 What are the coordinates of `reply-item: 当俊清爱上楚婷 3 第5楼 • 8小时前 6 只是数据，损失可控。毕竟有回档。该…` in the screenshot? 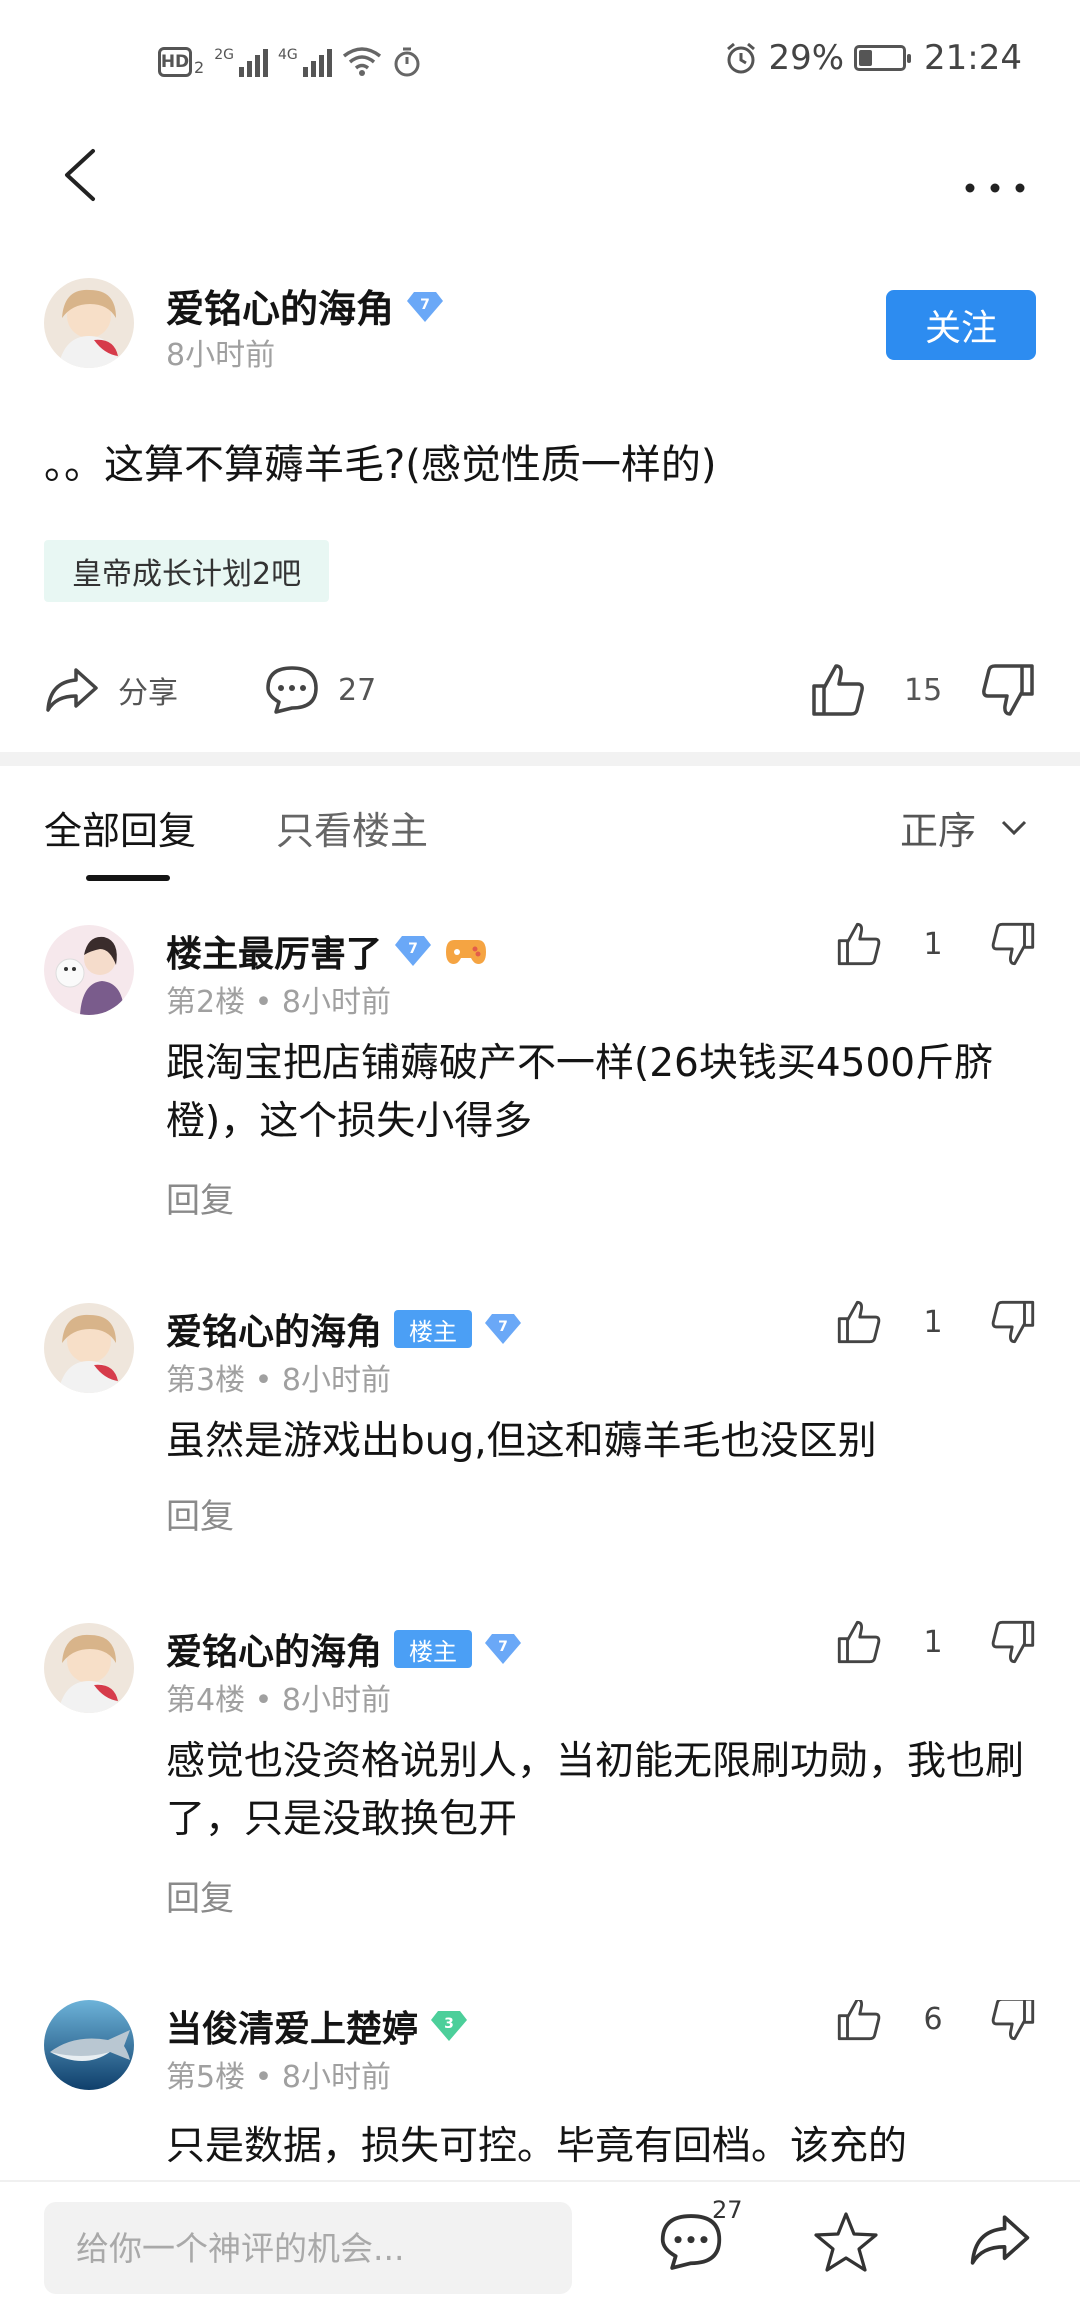 It's located at (540, 2090).